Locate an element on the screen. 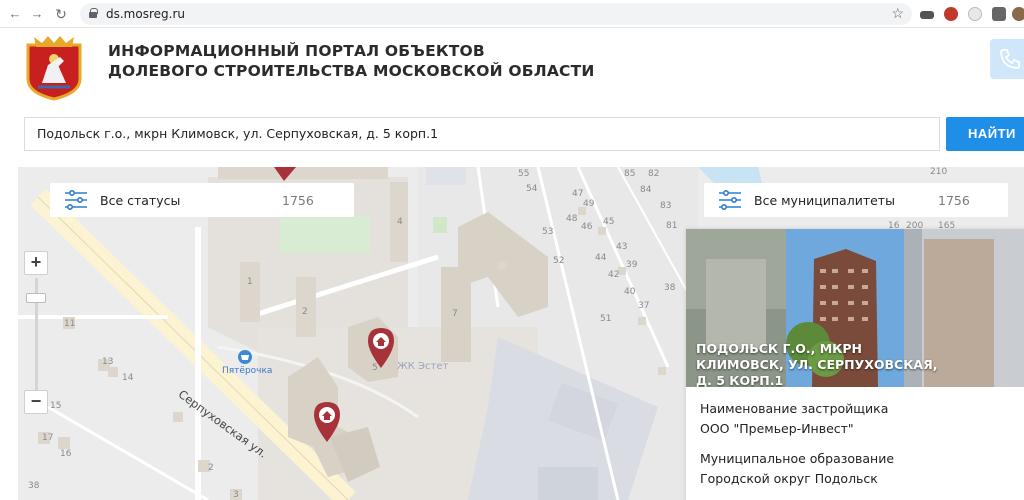 The image size is (1024, 500). zoom-out-button: − is located at coordinates (36, 402).